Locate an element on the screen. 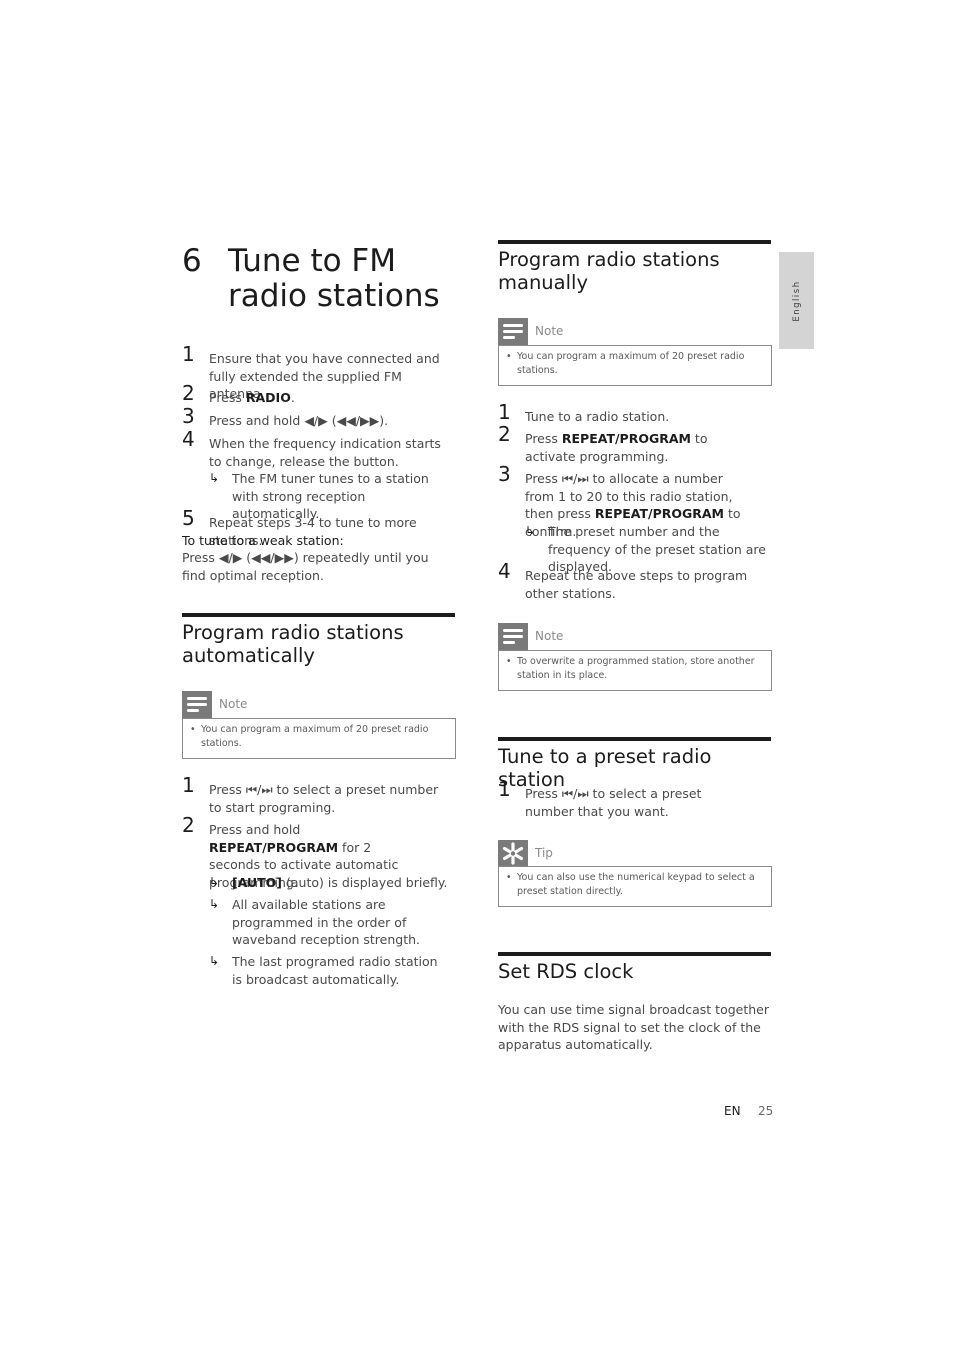  tip-label: Tip is located at coordinates (544, 853).